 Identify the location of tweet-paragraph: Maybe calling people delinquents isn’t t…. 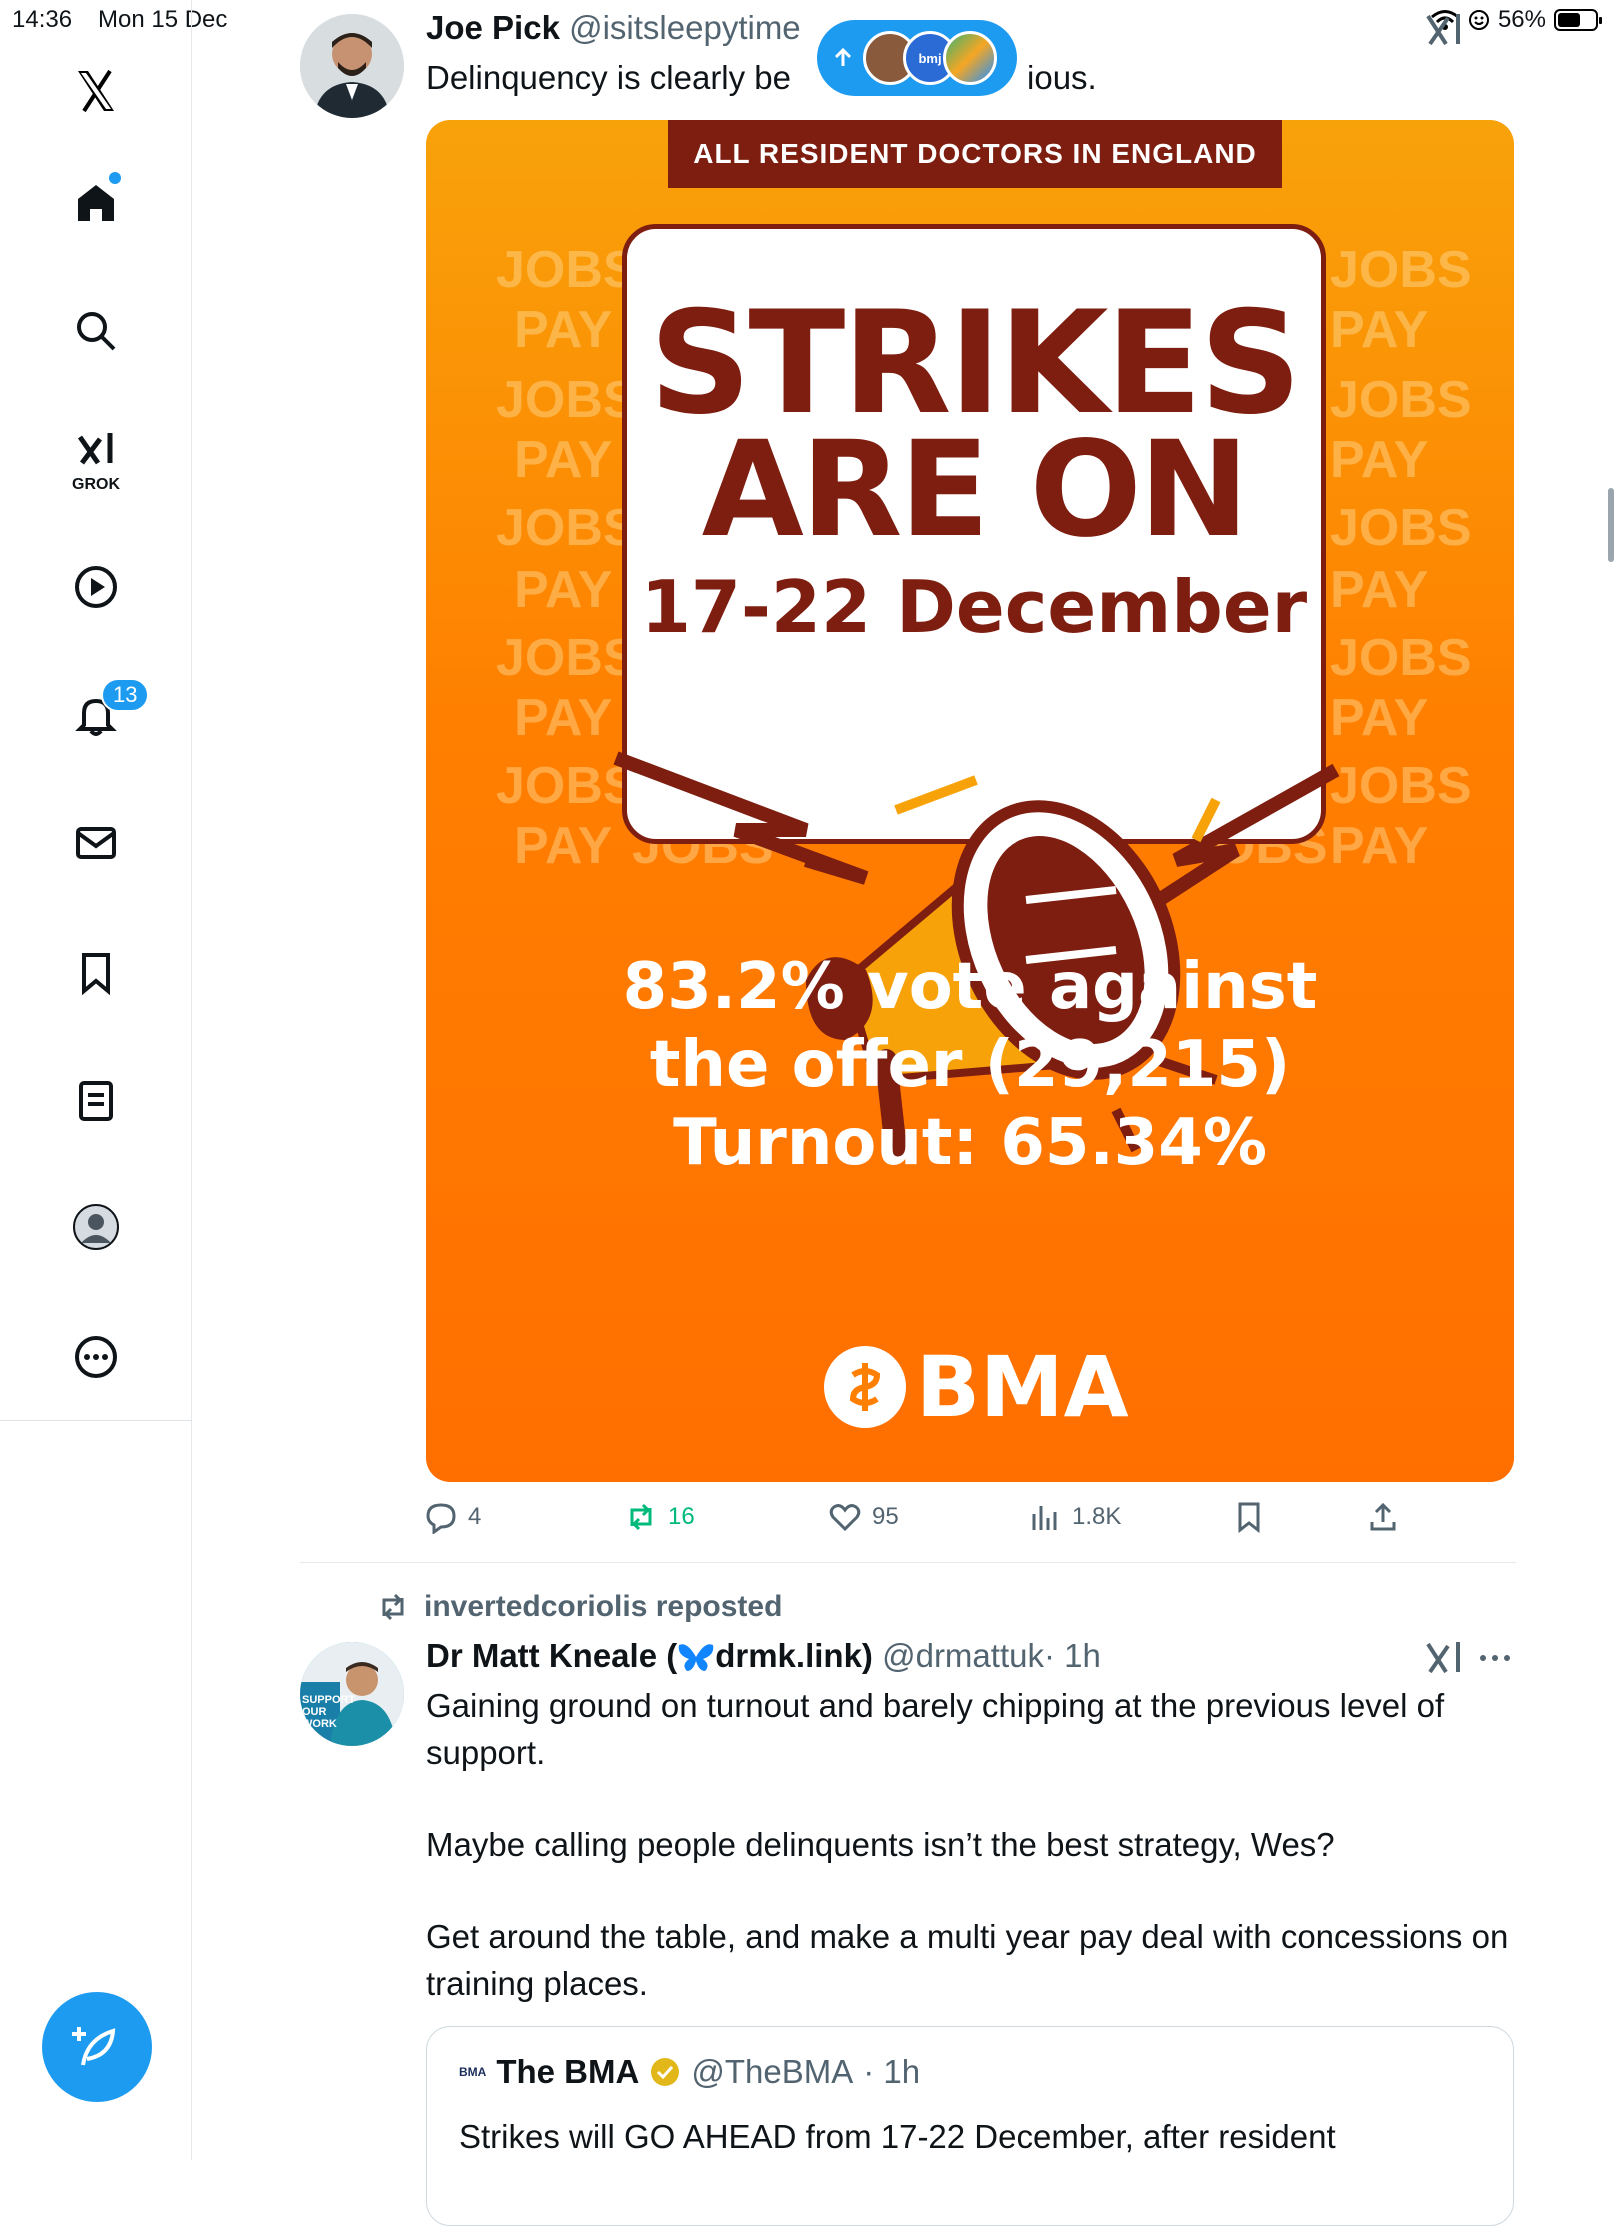
(880, 1844).